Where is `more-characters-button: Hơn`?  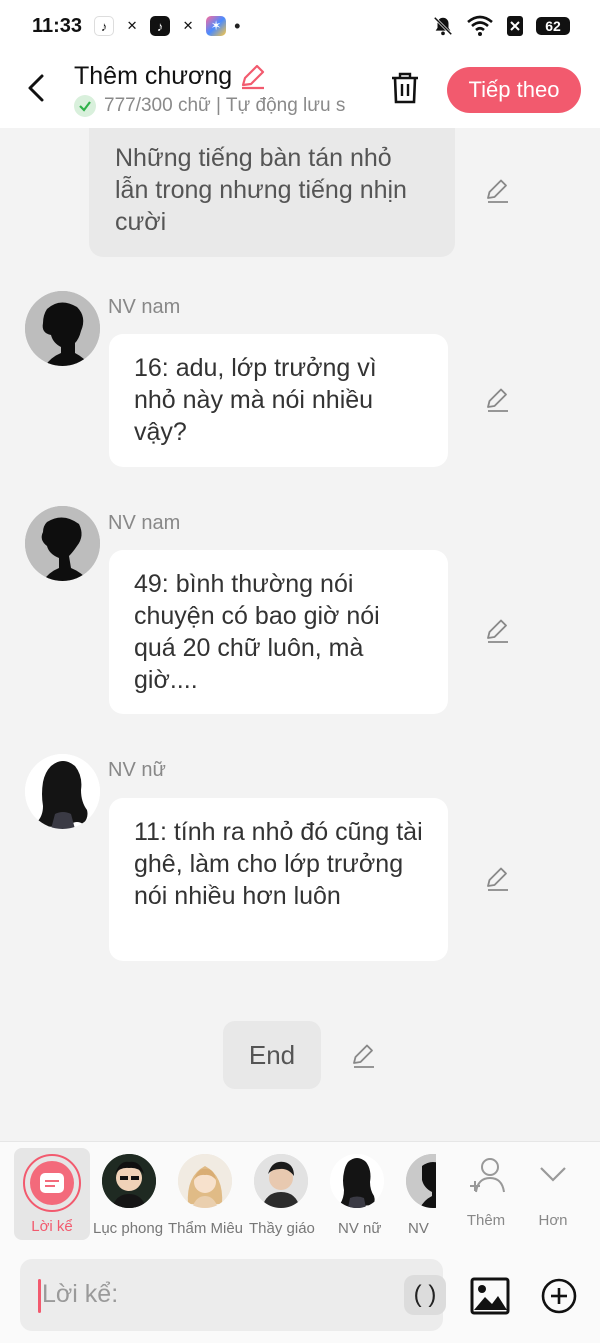 more-characters-button: Hơn is located at coordinates (553, 1192).